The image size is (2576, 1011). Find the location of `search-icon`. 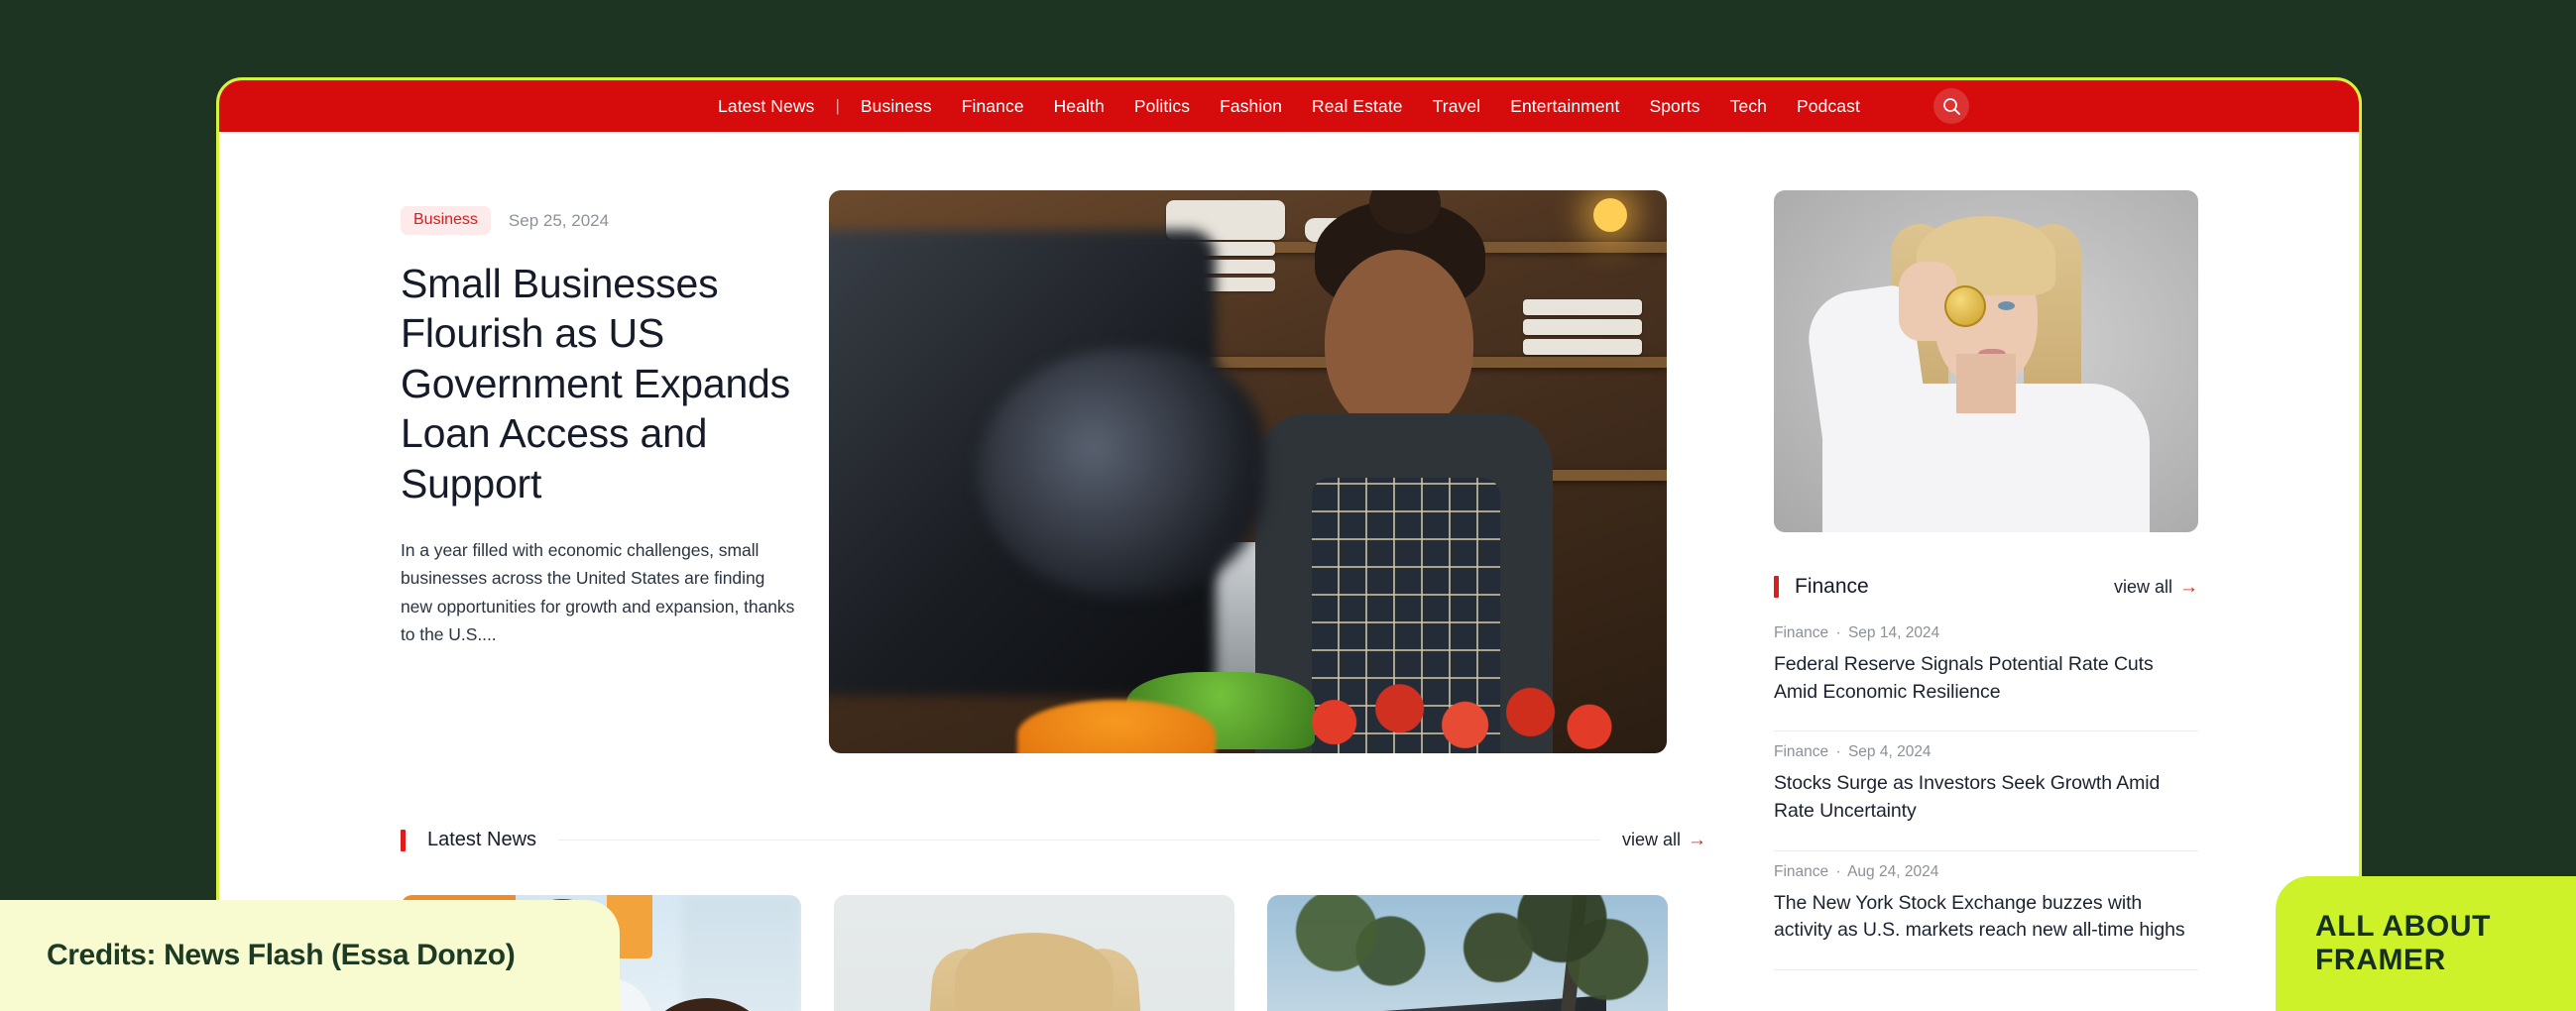

search-icon is located at coordinates (1951, 106).